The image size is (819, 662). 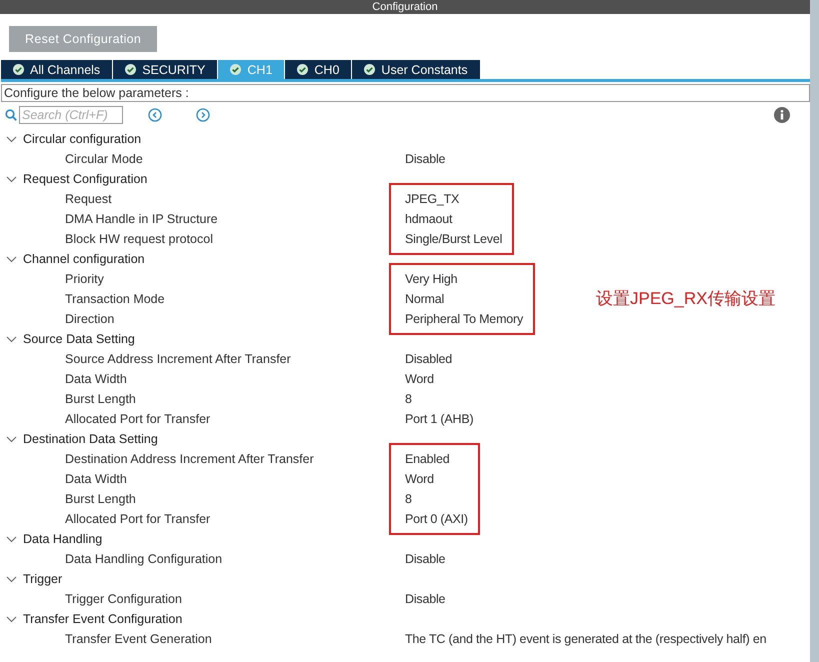 What do you see at coordinates (79, 339) in the screenshot?
I see `group-label: Source Data Setting` at bounding box center [79, 339].